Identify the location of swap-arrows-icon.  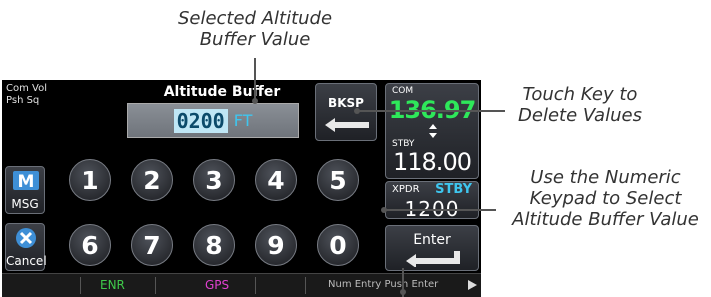
(433, 131).